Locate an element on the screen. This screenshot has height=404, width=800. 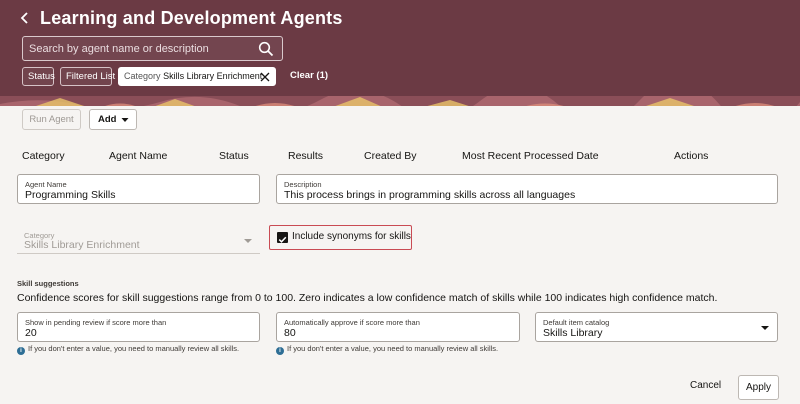
chevron-down-icon is located at coordinates (125, 120).